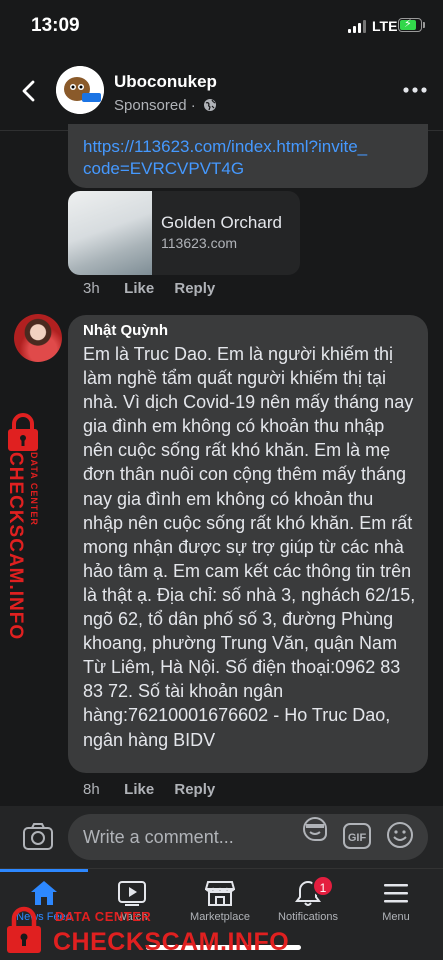  I want to click on chevron-left-icon, so click(28, 91).